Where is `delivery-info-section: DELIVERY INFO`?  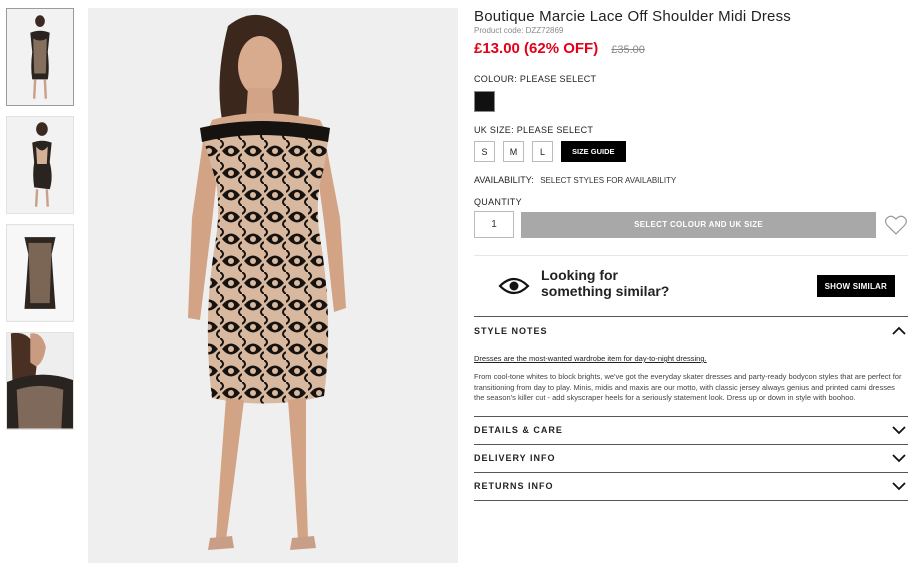 delivery-info-section: DELIVERY INFO is located at coordinates (691, 457).